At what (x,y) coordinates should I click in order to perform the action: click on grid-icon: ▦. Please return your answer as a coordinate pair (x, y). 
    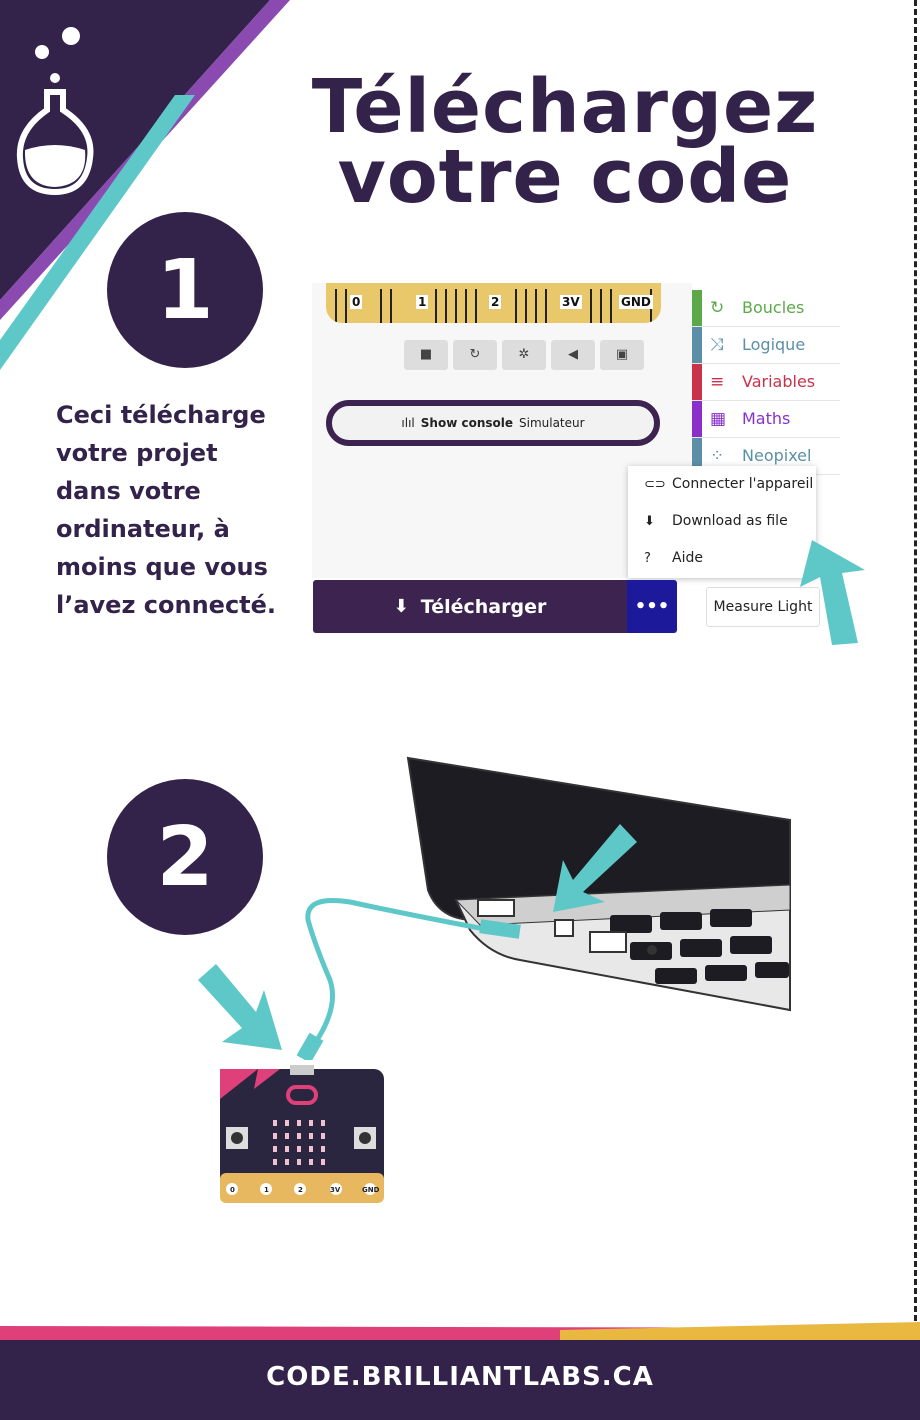
    Looking at the image, I should click on (718, 419).